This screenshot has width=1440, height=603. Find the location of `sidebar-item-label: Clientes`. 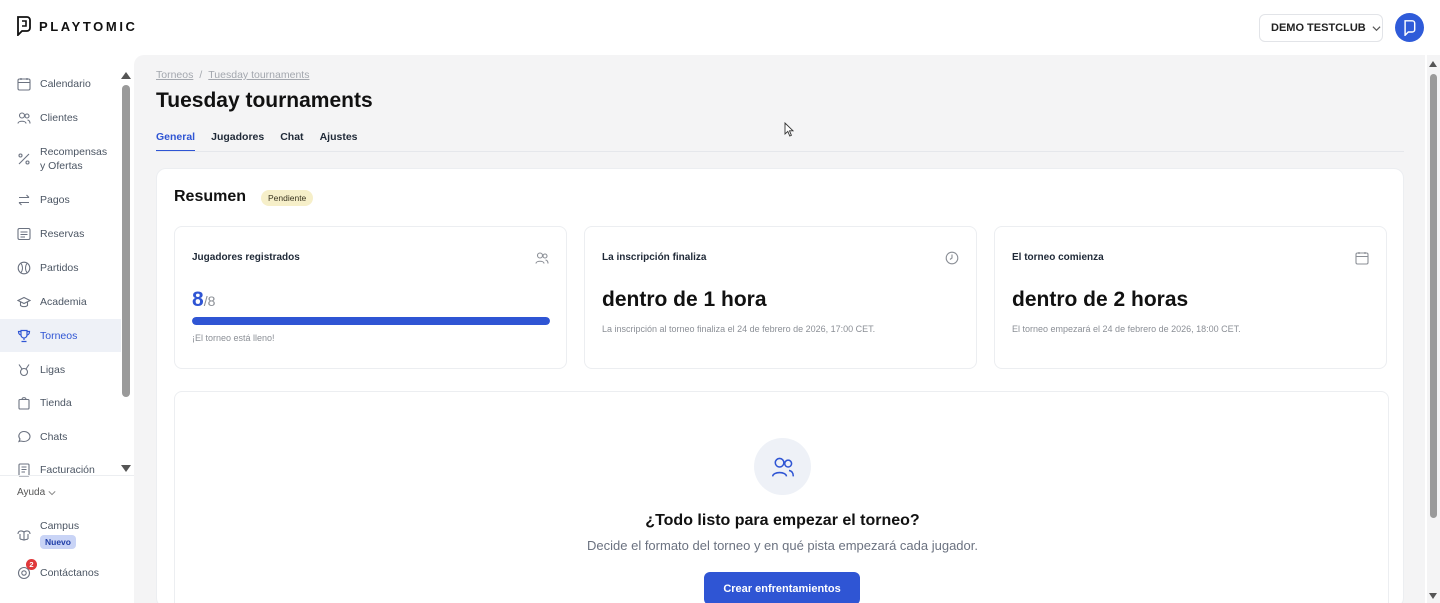

sidebar-item-label: Clientes is located at coordinates (59, 117).